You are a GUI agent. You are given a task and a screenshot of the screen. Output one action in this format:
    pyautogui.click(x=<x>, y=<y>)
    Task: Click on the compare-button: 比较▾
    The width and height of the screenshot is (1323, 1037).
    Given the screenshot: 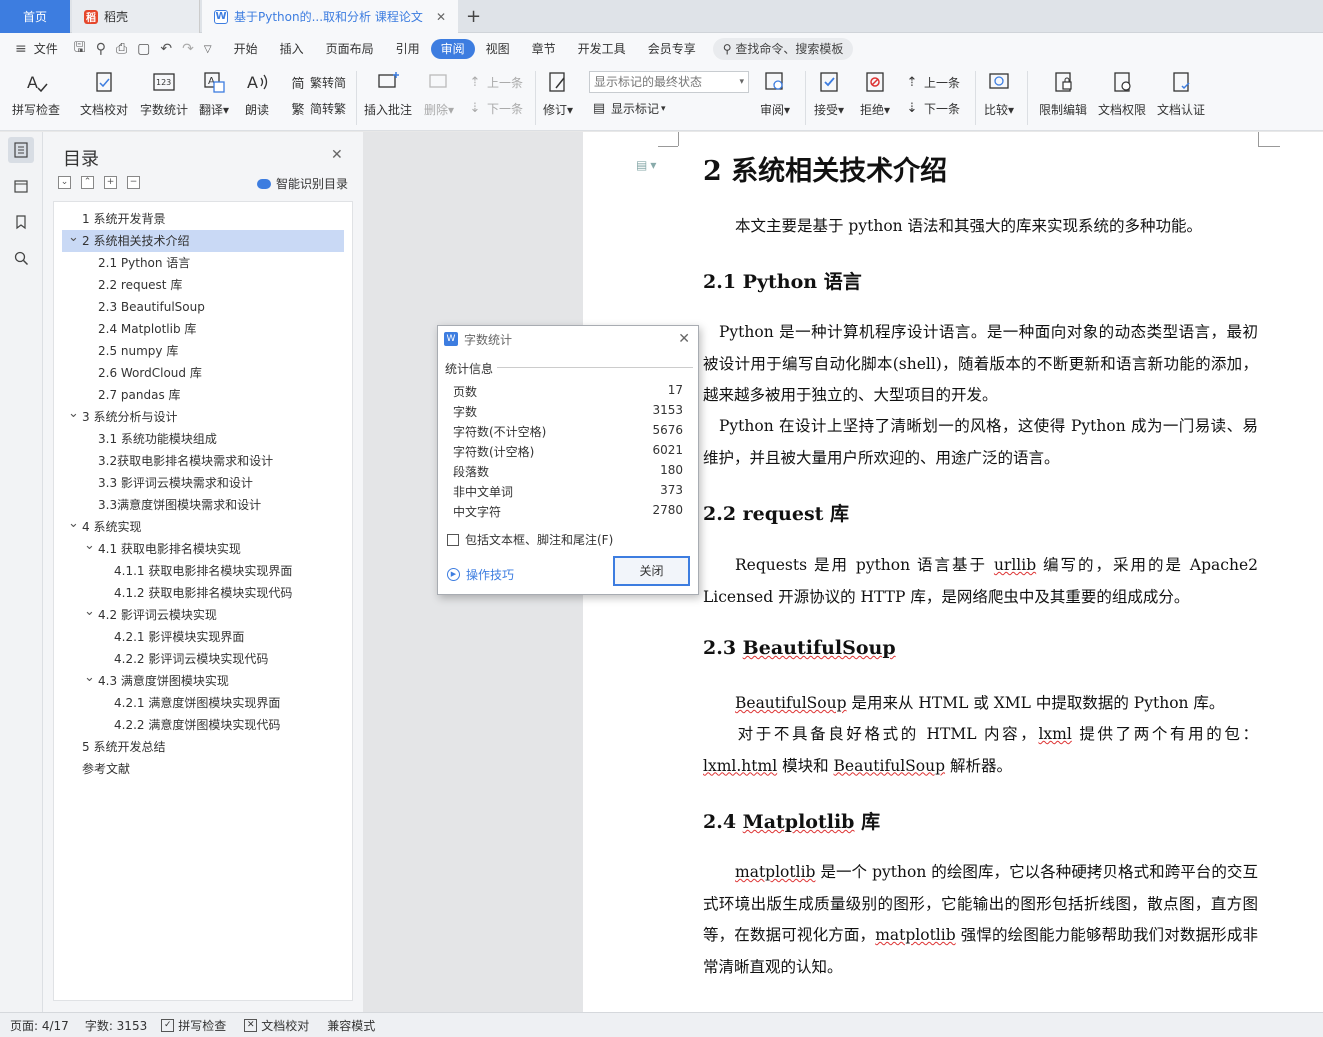 What is the action you would take?
    pyautogui.click(x=999, y=93)
    